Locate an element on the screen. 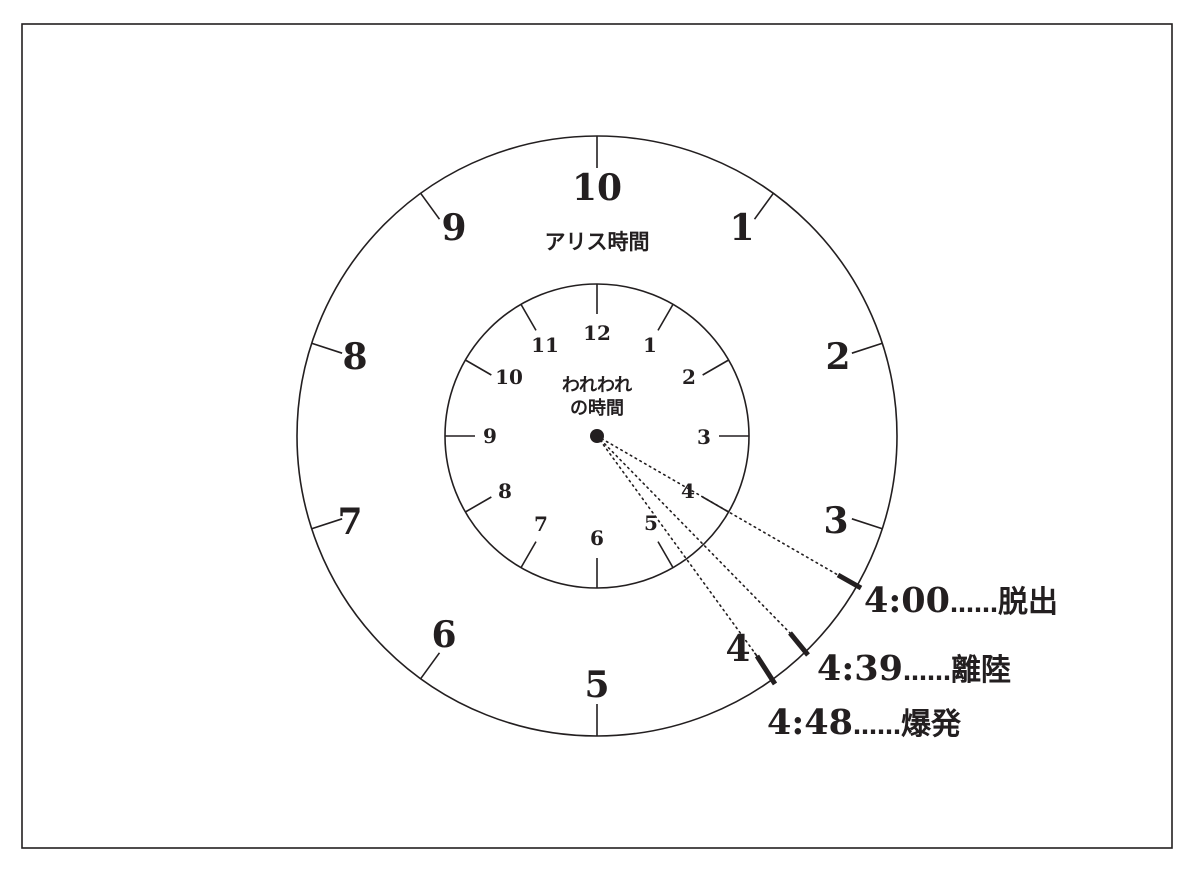 The width and height of the screenshot is (1200, 872). event-label-escape: 4:00……脱出 is located at coordinates (961, 600).